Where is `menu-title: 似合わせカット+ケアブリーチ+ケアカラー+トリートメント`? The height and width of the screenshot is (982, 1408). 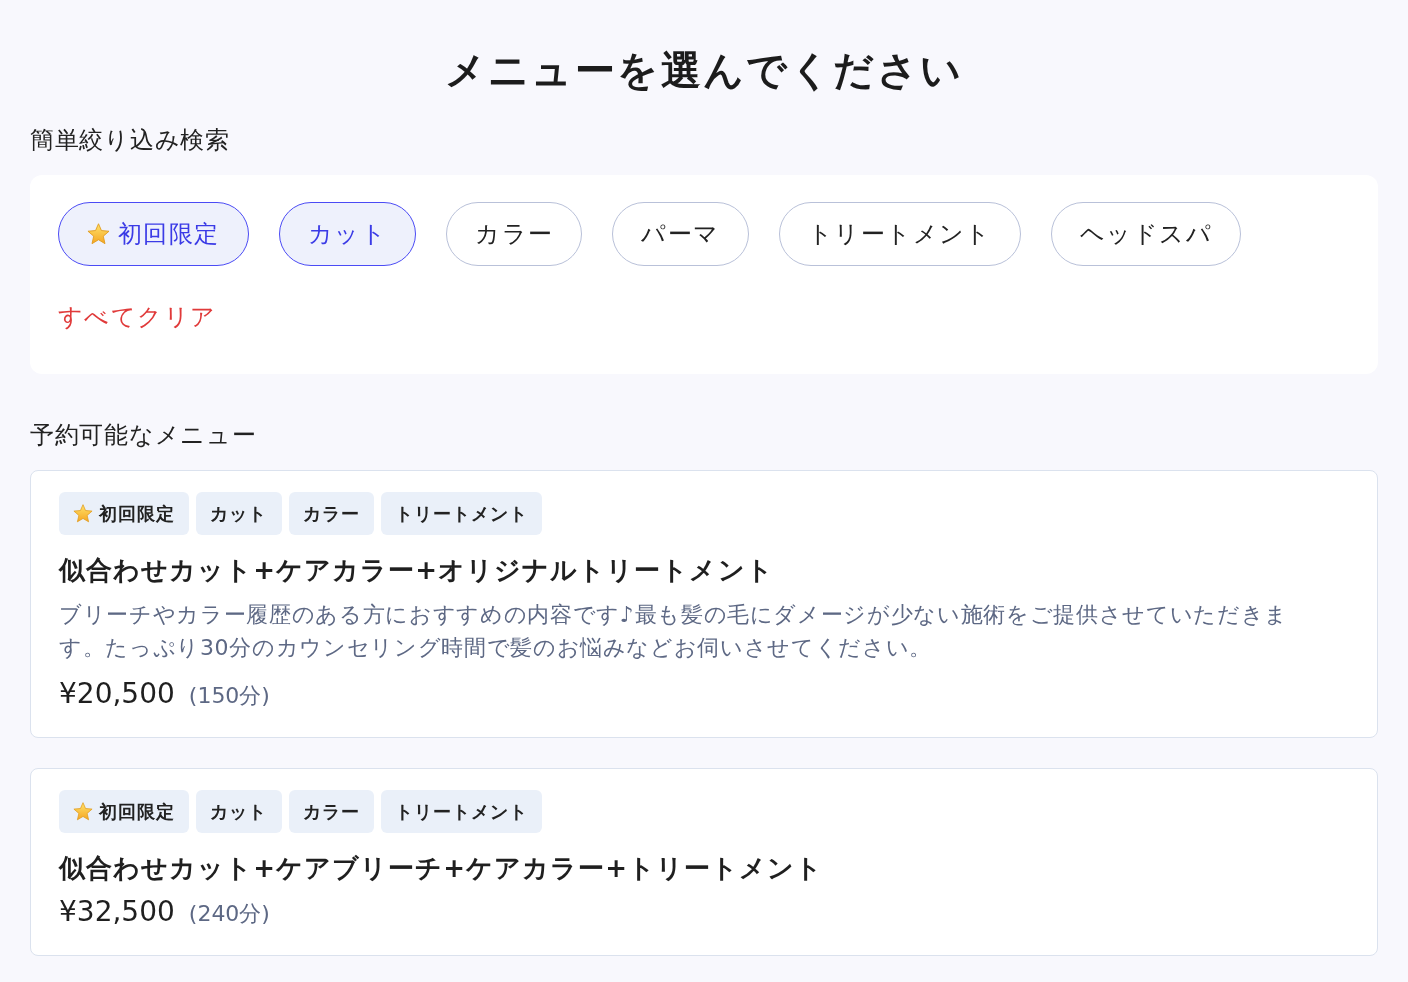
menu-title: 似合わせカット+ケアブリーチ+ケアカラー+トリートメント is located at coordinates (442, 868).